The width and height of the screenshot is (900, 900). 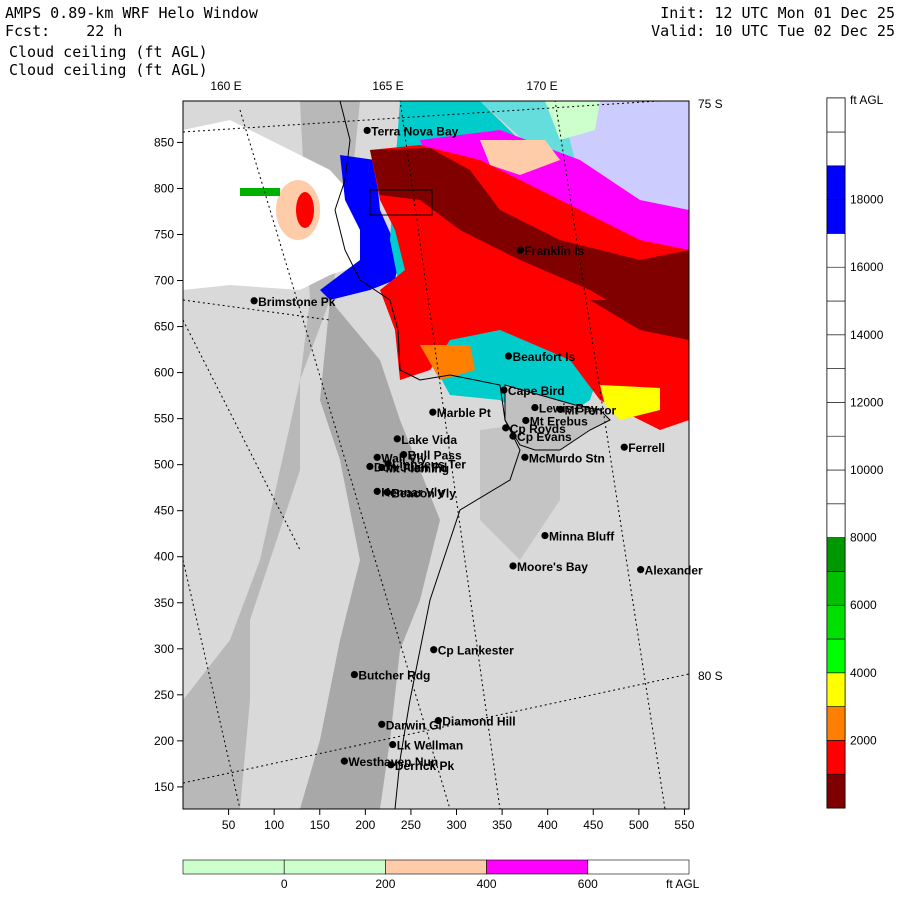 I want to click on lon-label-160: 160 E, so click(x=225, y=86).